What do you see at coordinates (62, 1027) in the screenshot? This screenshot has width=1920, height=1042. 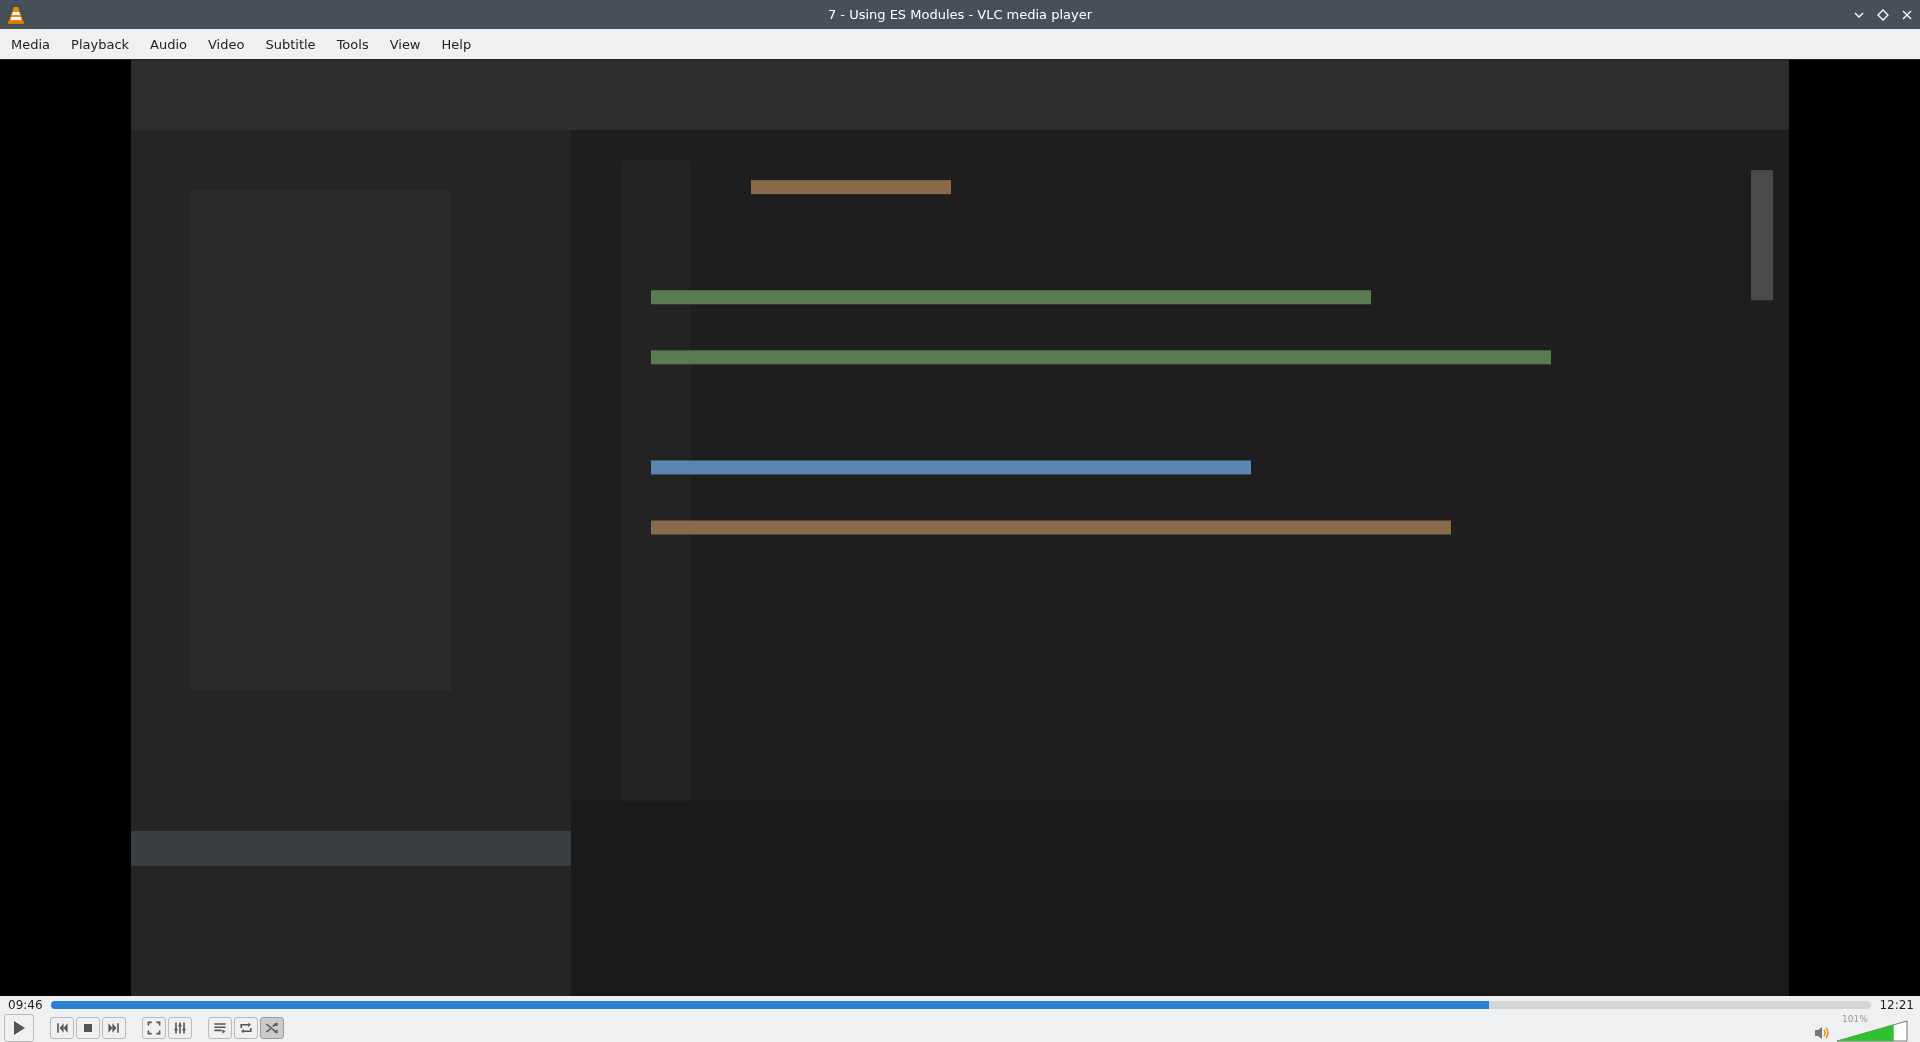 I see `previous-button` at bounding box center [62, 1027].